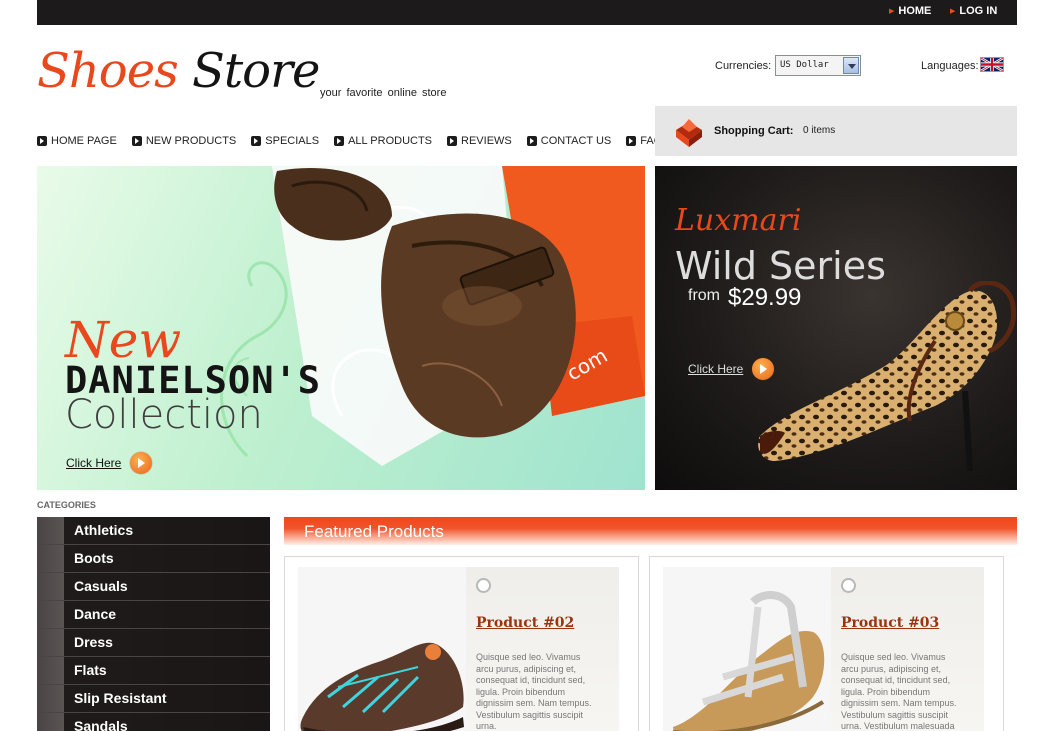  I want to click on sandal-image, so click(749, 661).